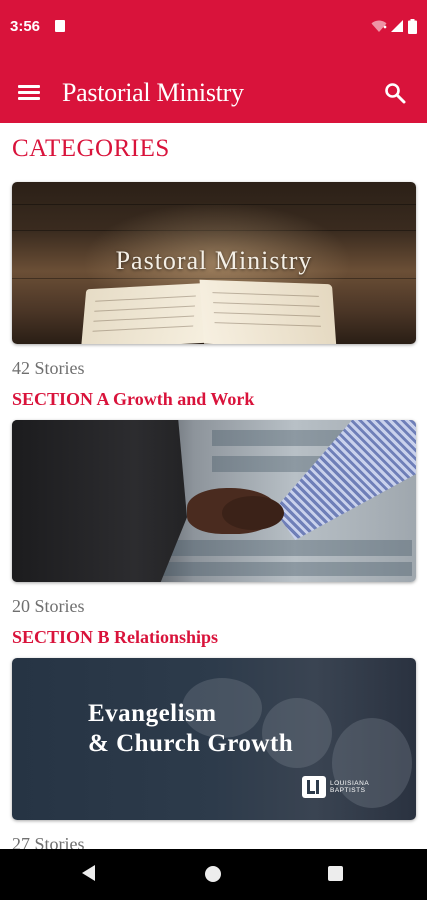 The height and width of the screenshot is (900, 427). Describe the element at coordinates (152, 713) in the screenshot. I see `category-image-title-line: Evangelism` at that location.